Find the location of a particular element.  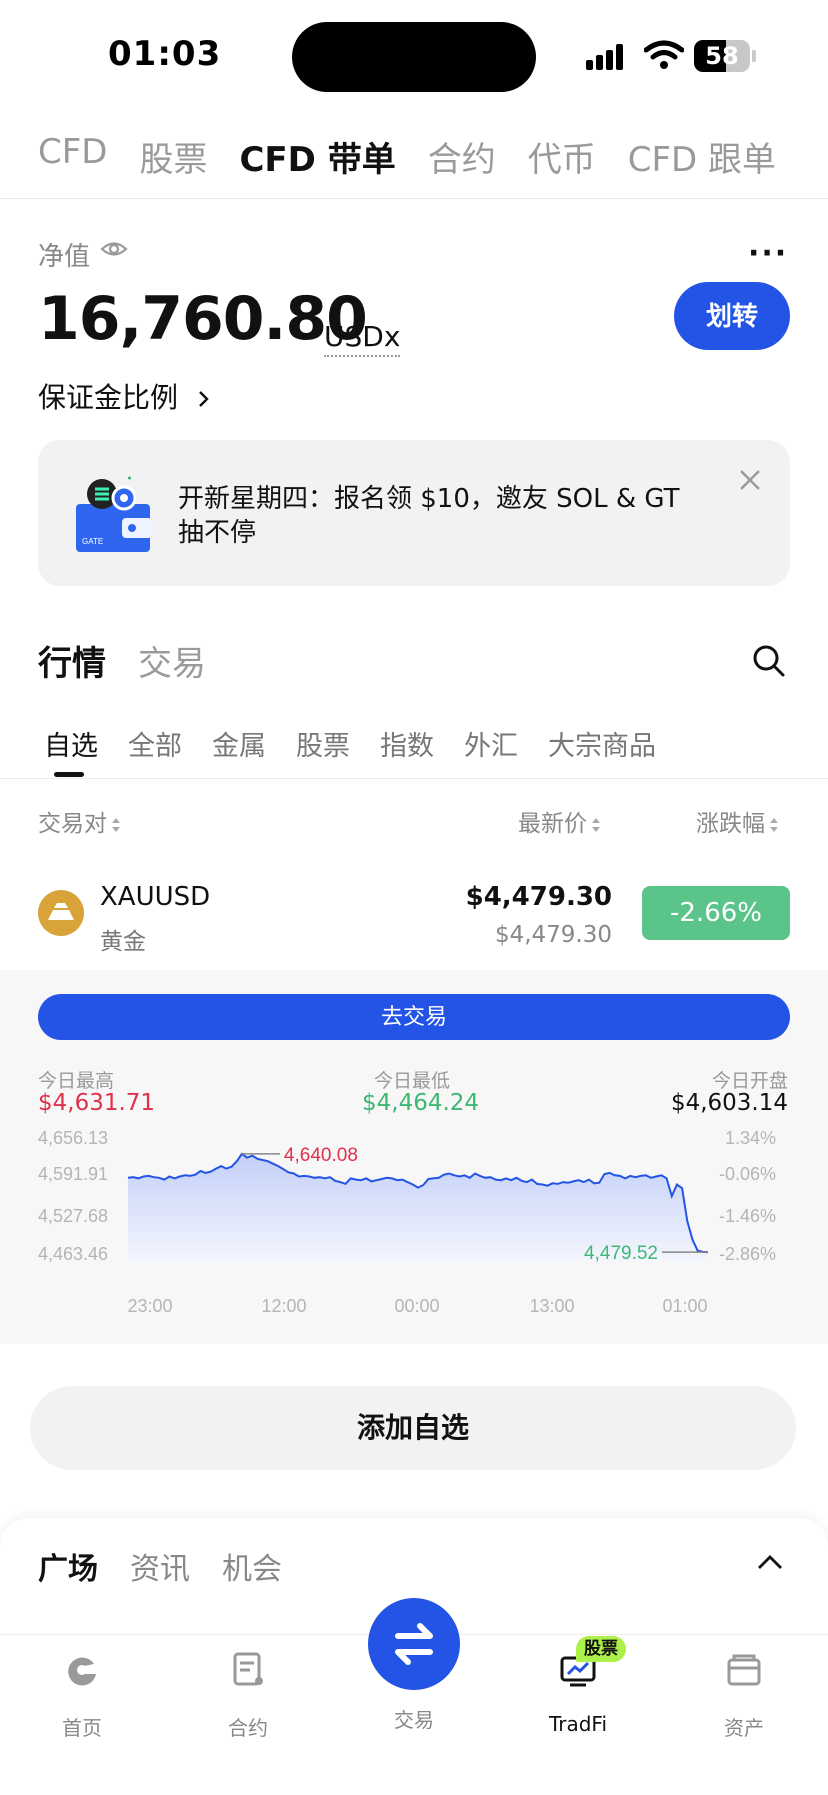

last-price-sub: $4,479.30 is located at coordinates (553, 935).